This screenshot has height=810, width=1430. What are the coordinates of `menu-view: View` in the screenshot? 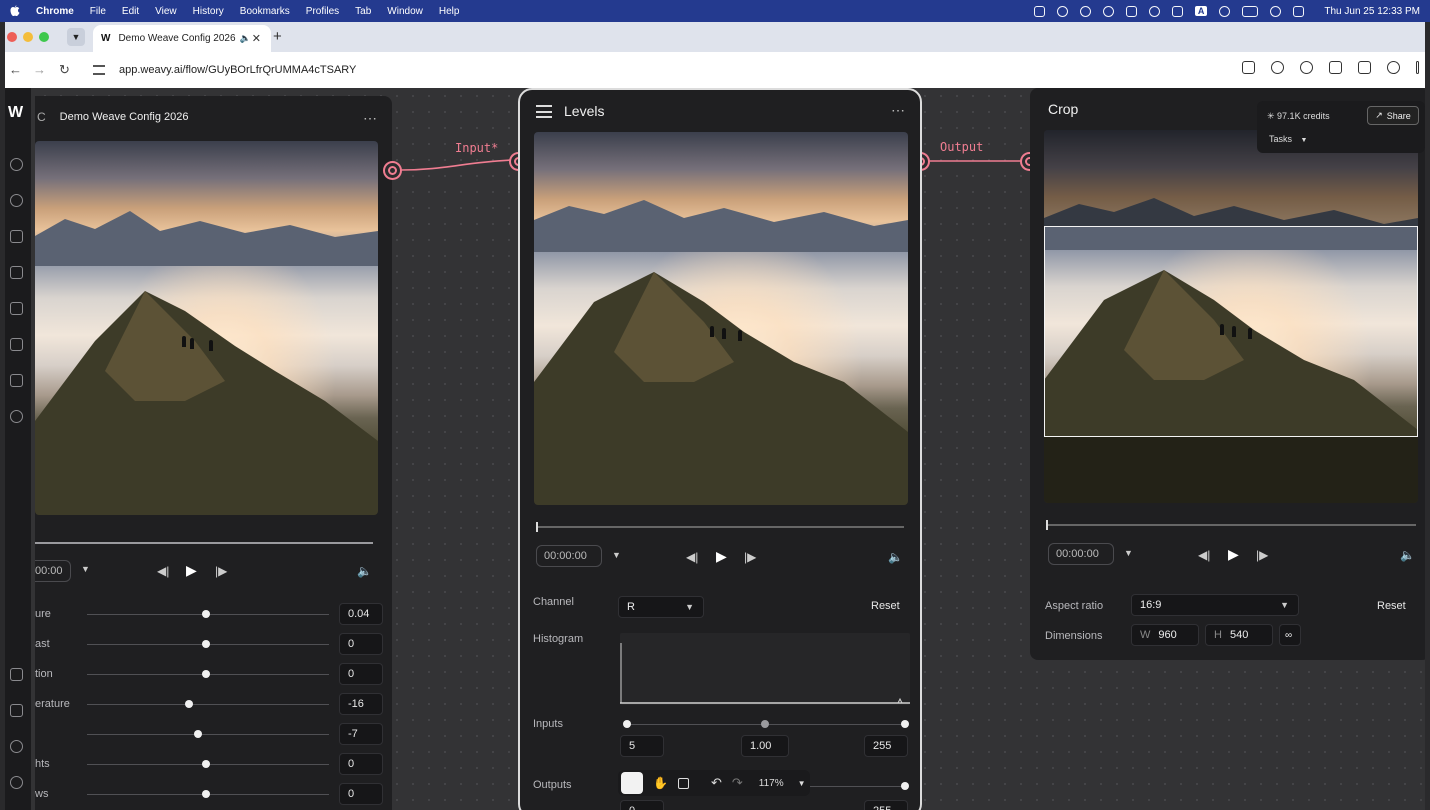 It's located at (166, 11).